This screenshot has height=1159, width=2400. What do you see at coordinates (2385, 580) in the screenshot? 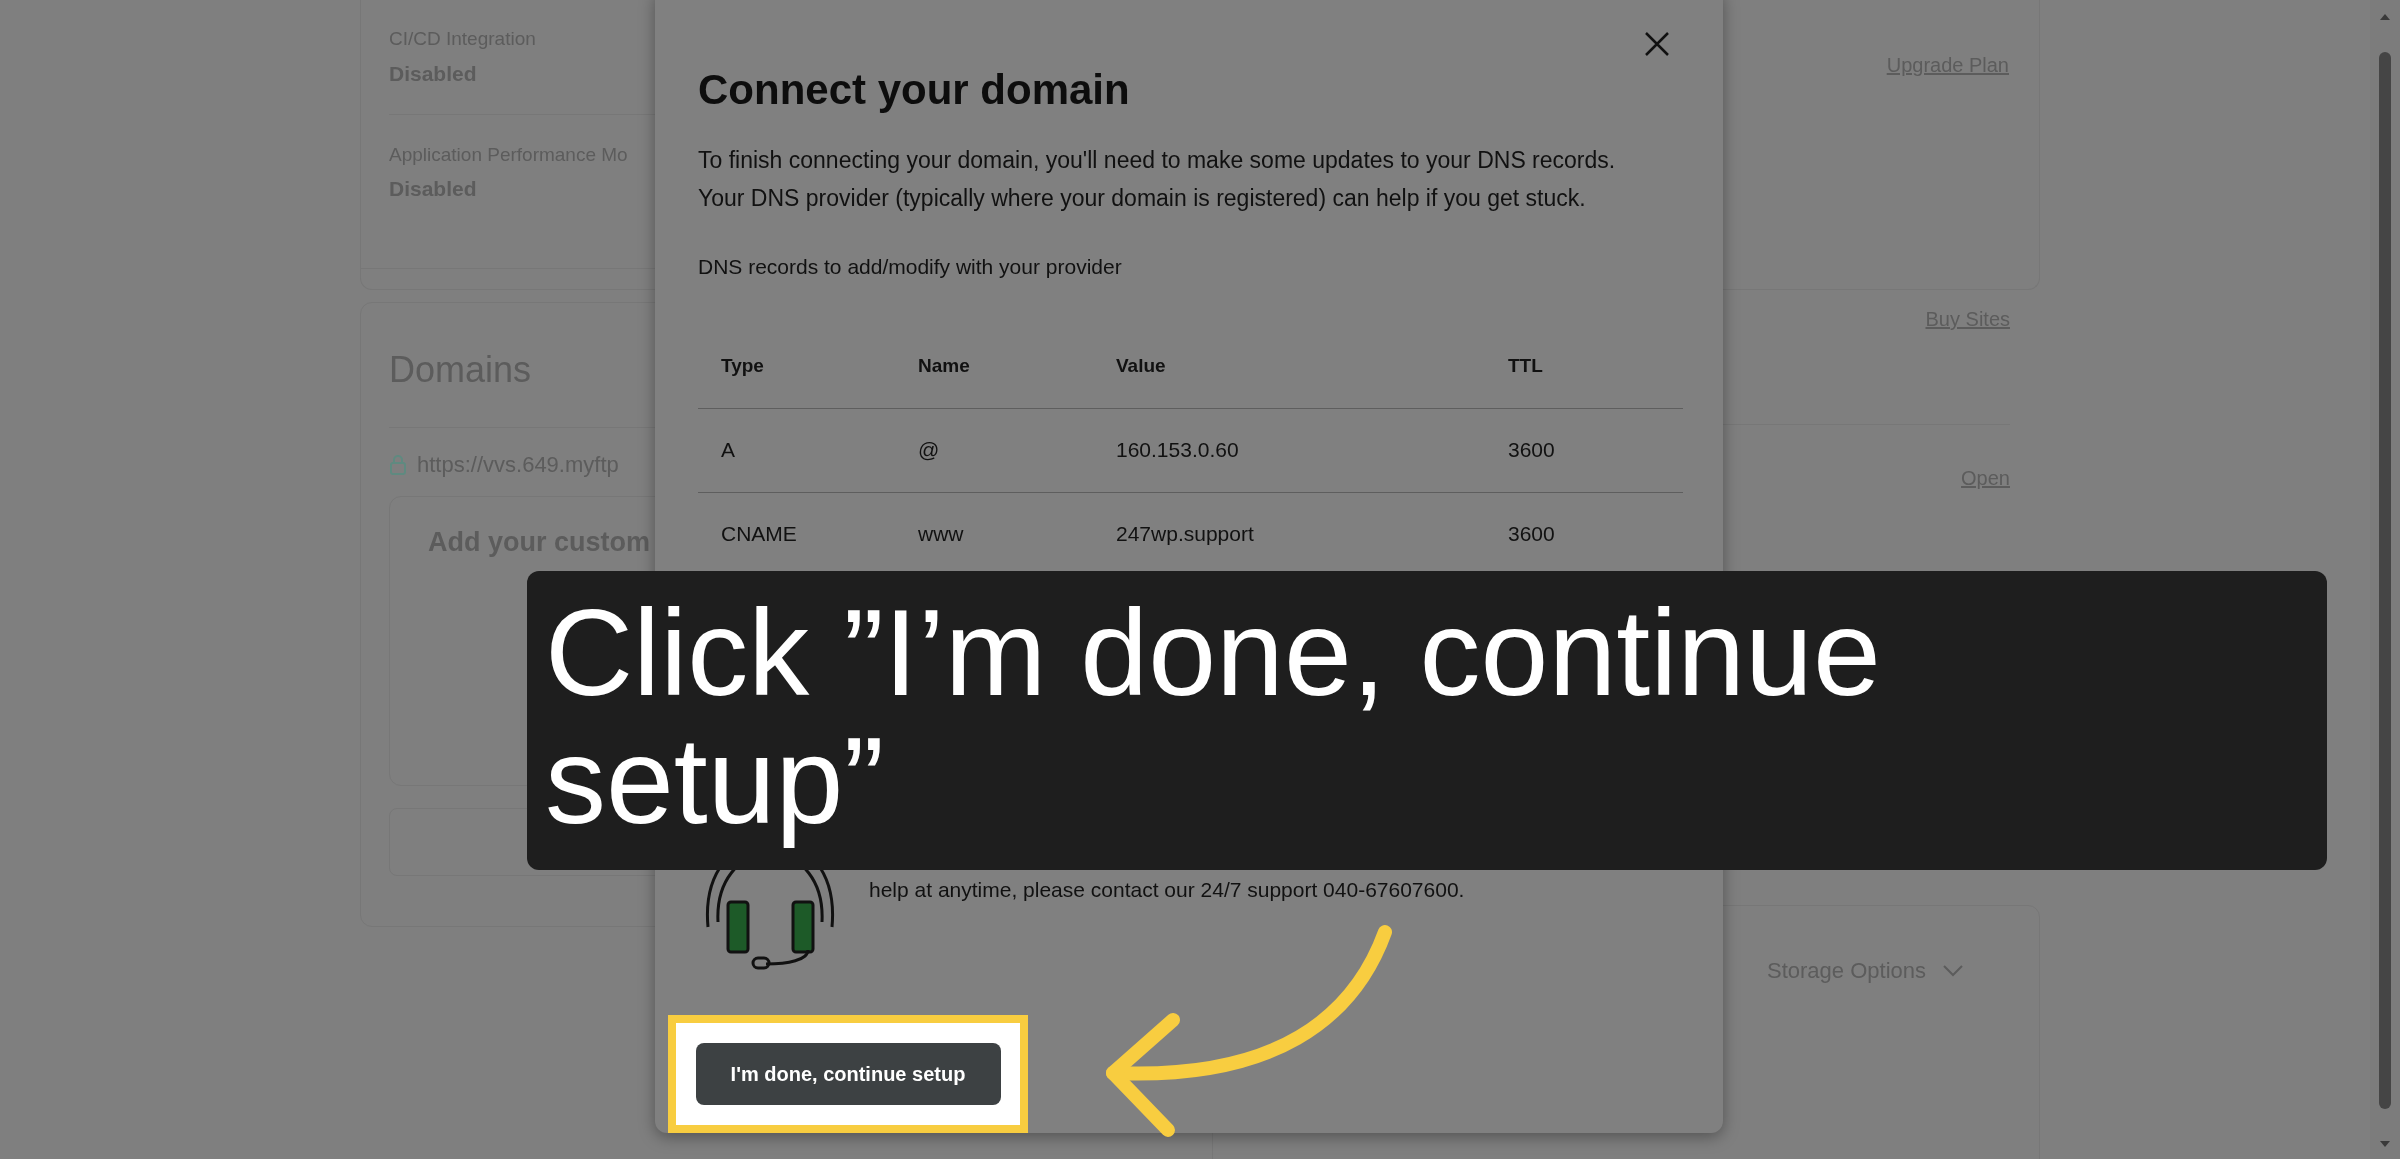
I see `scrollbar-thumb` at bounding box center [2385, 580].